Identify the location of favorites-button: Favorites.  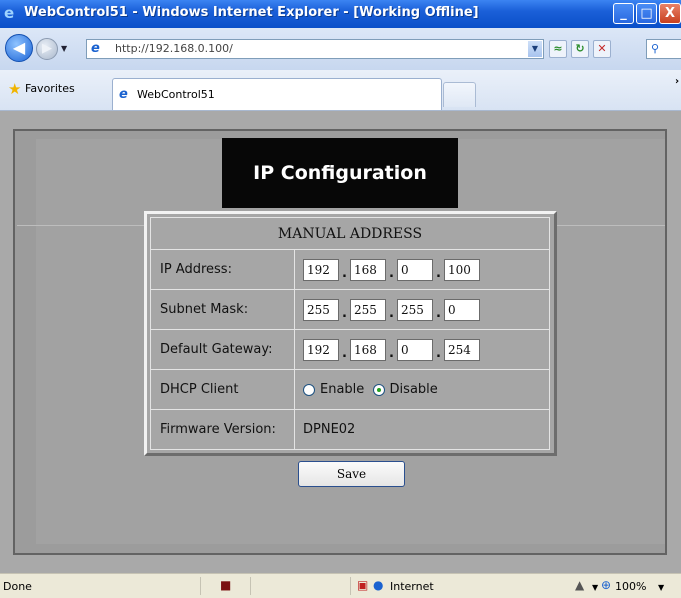
(50, 88).